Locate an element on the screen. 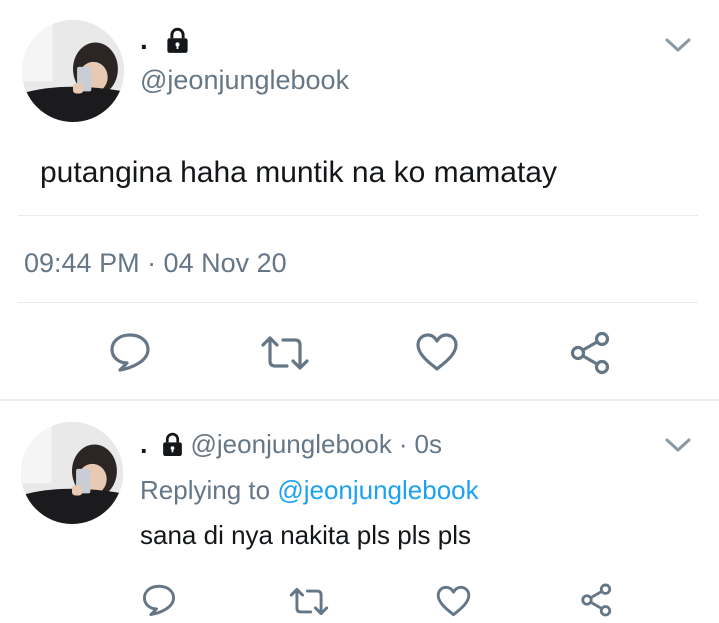  tweet-text: putangina haha muntik na ko mamatay is located at coordinates (298, 172).